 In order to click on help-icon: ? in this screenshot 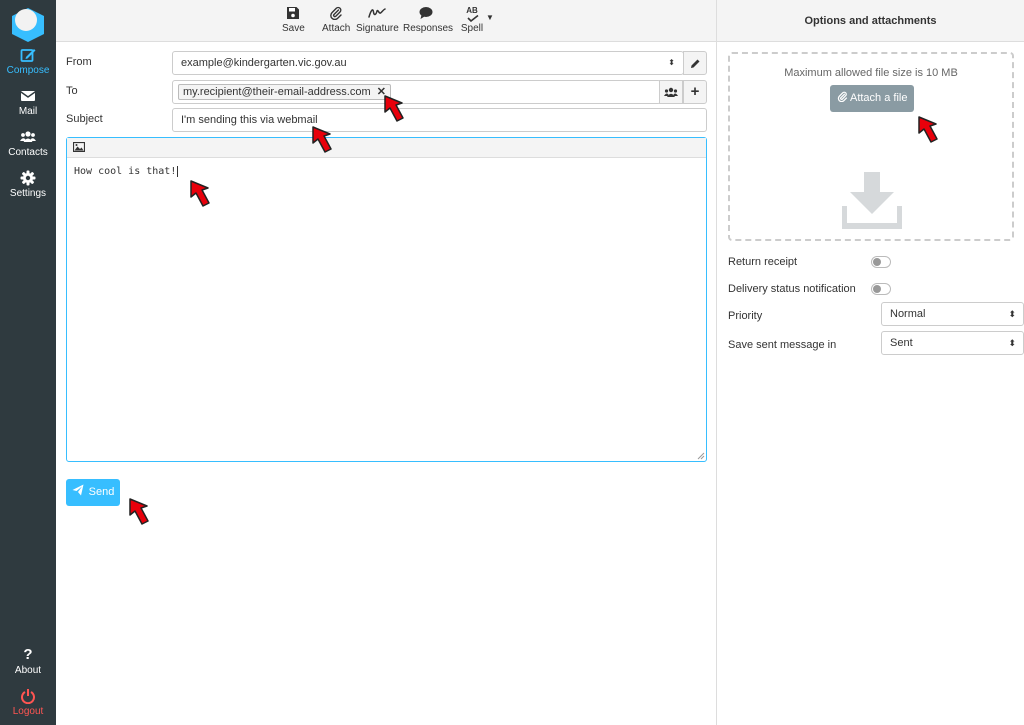, I will do `click(28, 654)`.